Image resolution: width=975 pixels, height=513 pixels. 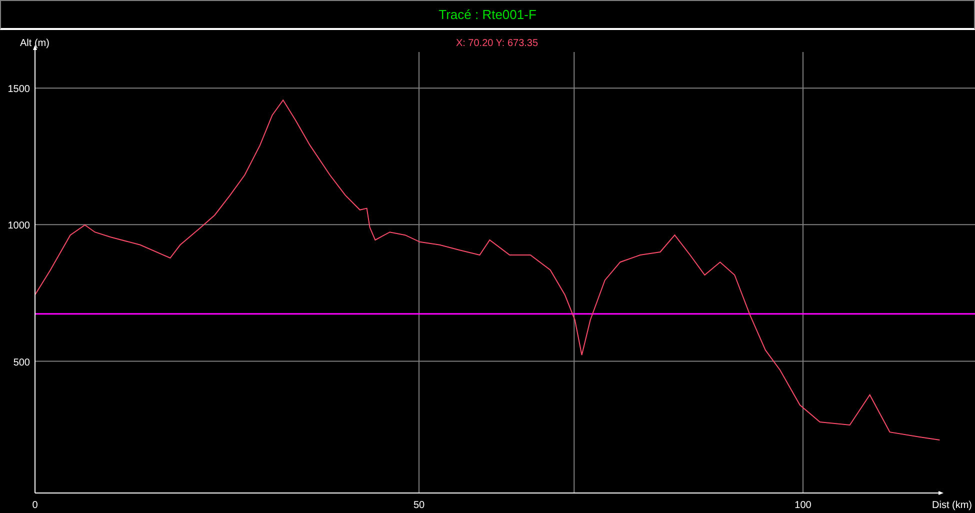 What do you see at coordinates (952, 505) in the screenshot?
I see `x-axis-label: Dist (km)` at bounding box center [952, 505].